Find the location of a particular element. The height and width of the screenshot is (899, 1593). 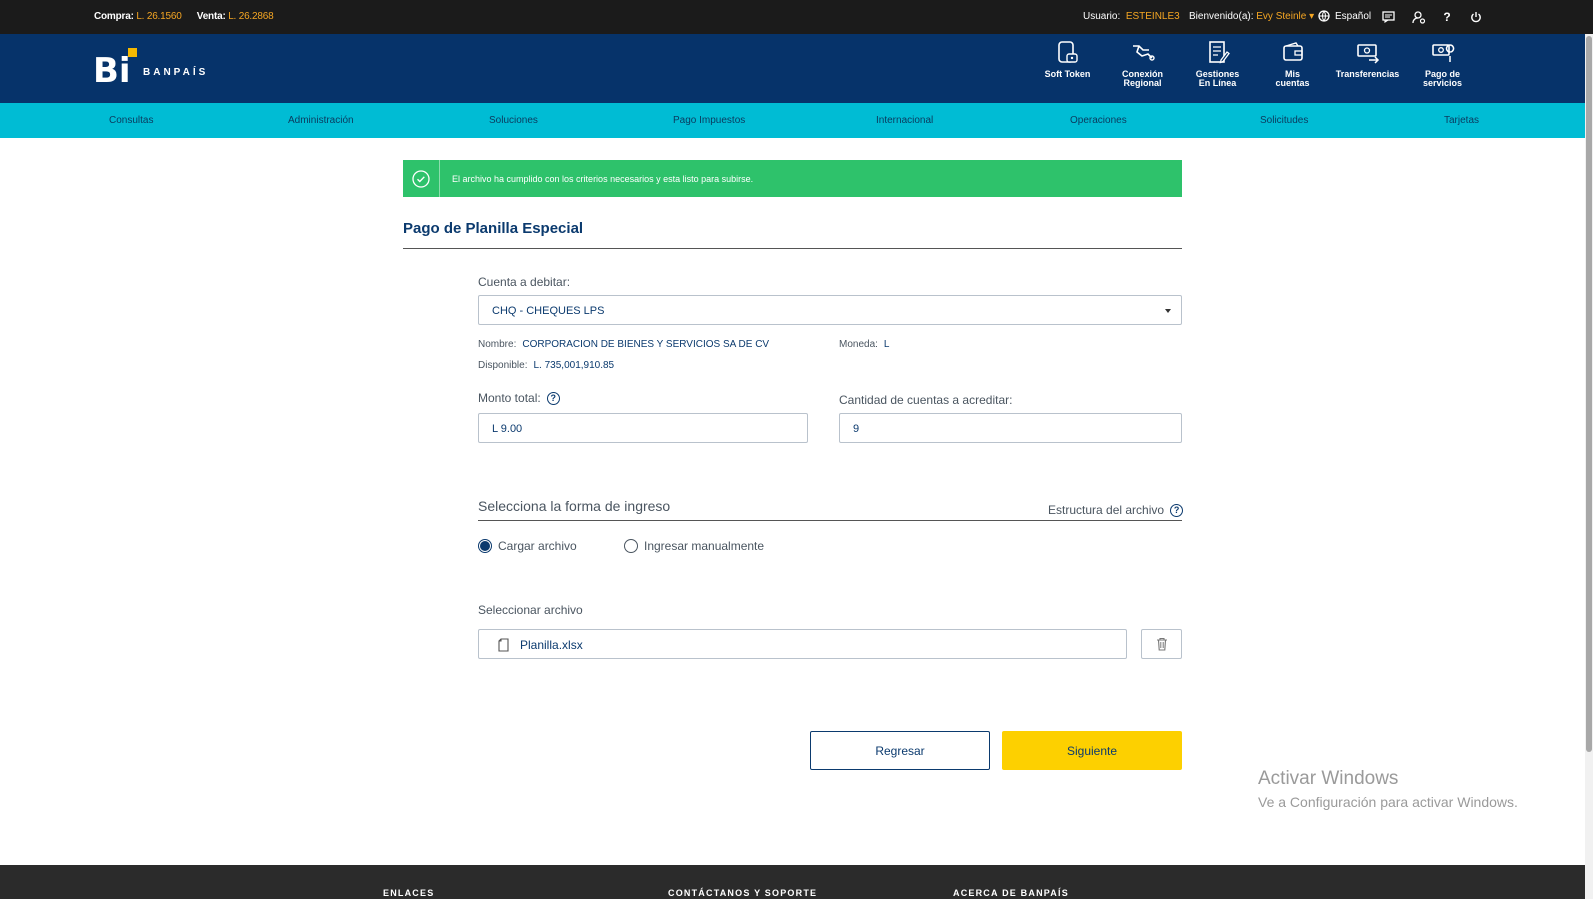

language-selector: Español is located at coordinates (1344, 16).